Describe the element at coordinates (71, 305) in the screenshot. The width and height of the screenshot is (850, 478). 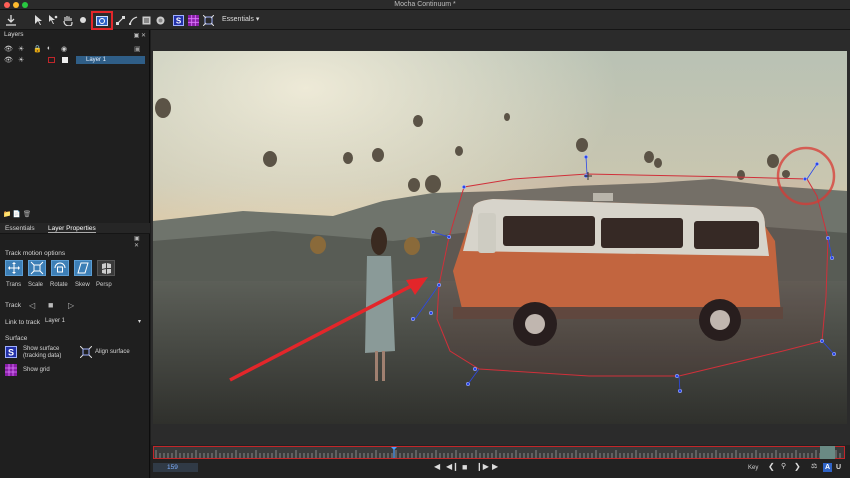
I see `track-forward-icon: ▷` at that location.